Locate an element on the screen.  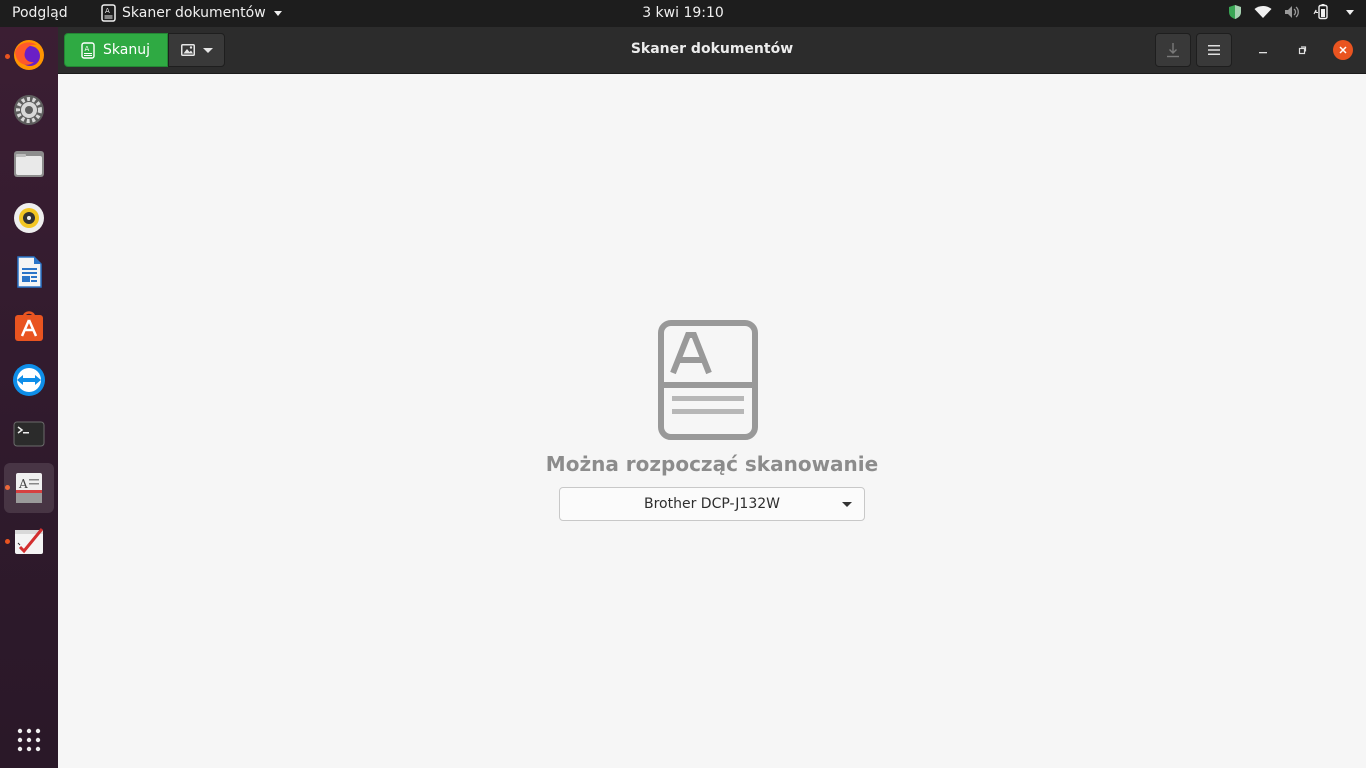
text-editor-icon is located at coordinates (29, 541).